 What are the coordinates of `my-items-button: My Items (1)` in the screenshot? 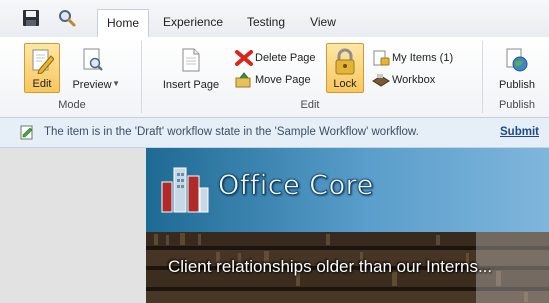 It's located at (412, 58).